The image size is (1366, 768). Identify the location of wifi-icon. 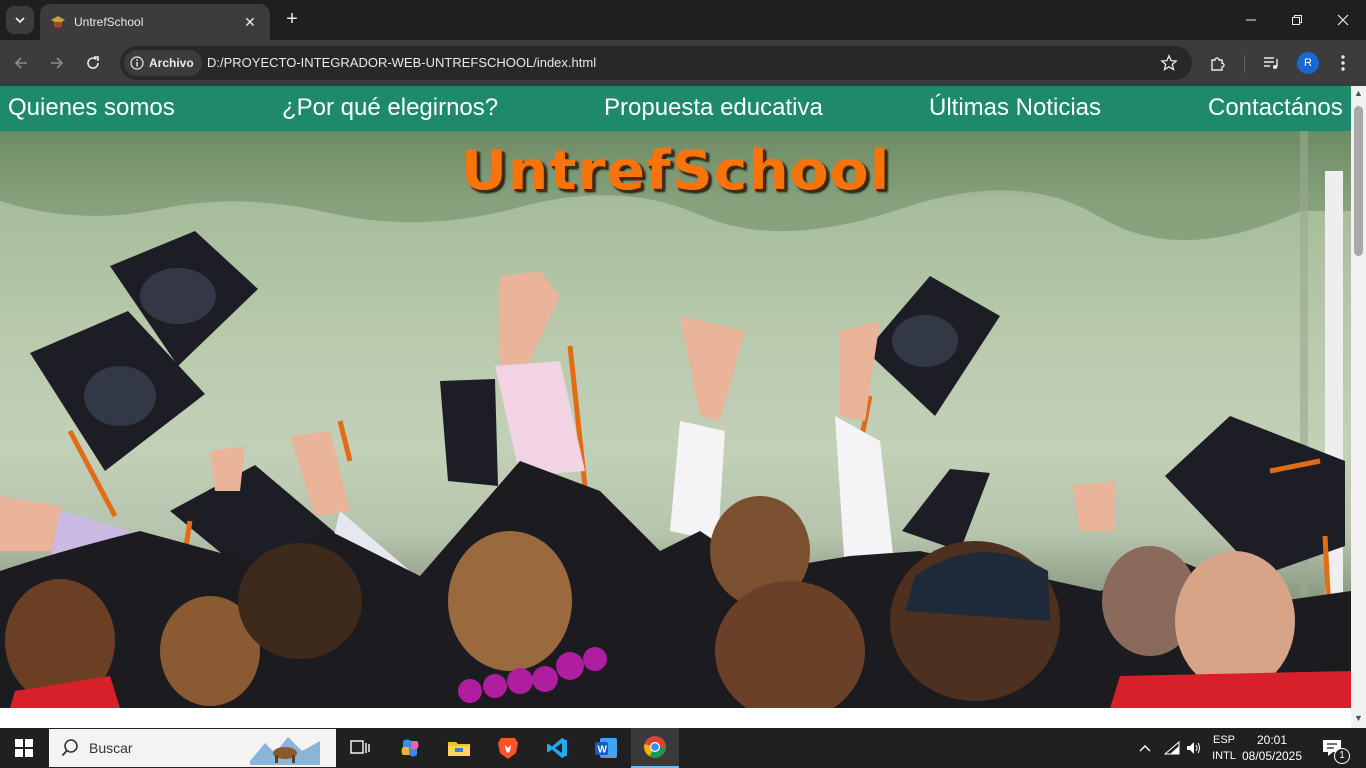
(1172, 748).